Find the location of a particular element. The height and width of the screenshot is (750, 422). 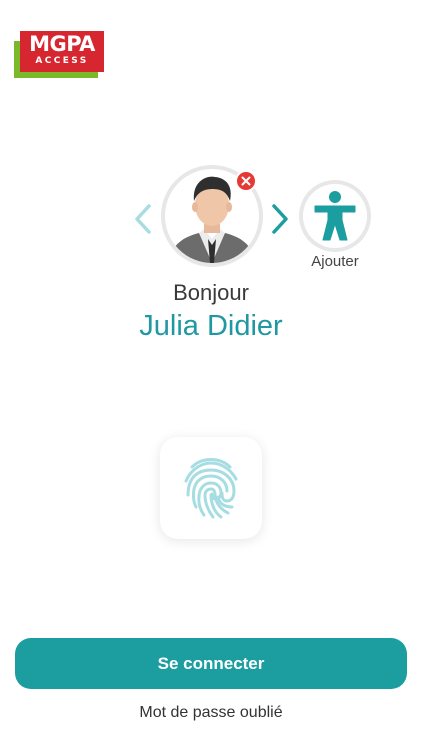

chevron-right-icon is located at coordinates (280, 219).